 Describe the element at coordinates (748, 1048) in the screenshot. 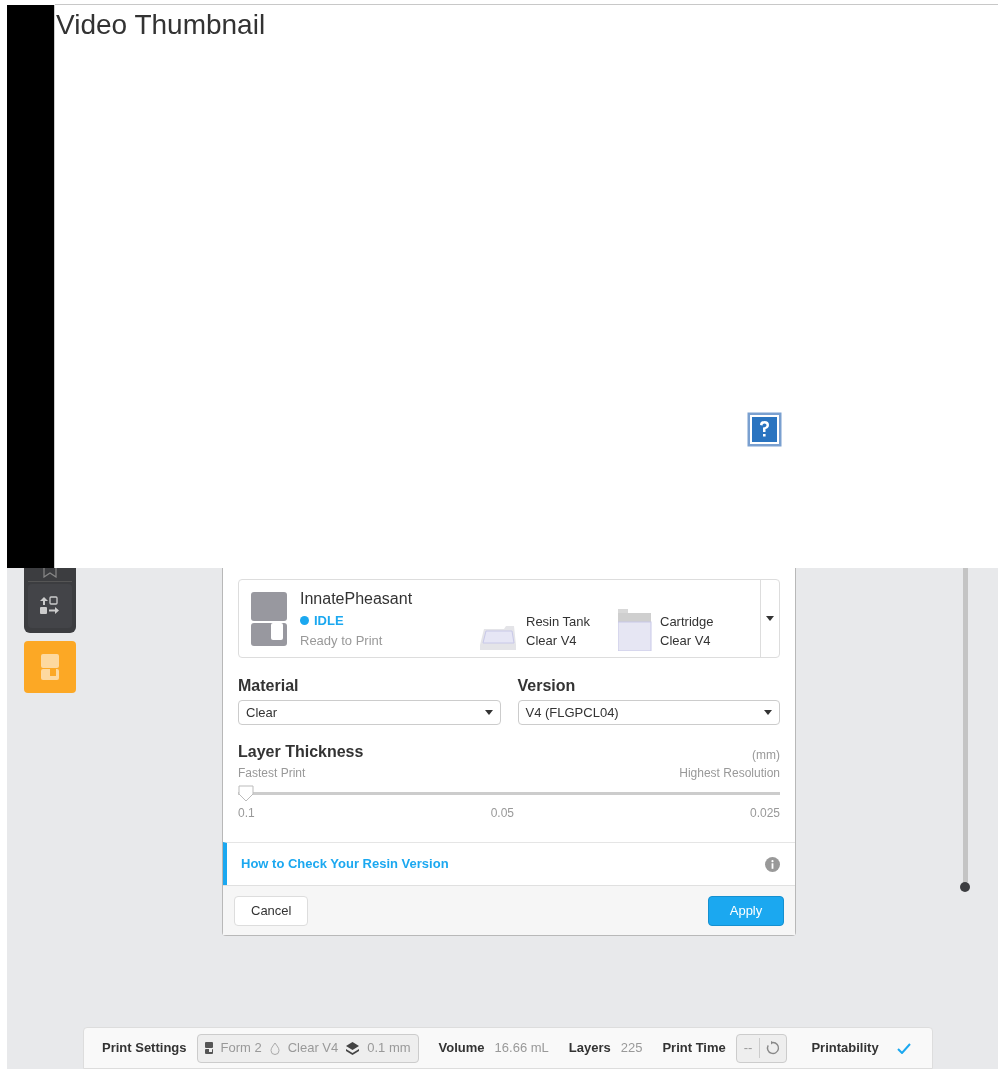

I see `print-time-value: --` at that location.